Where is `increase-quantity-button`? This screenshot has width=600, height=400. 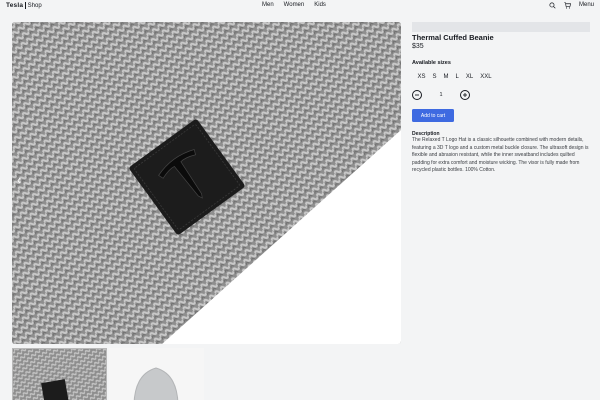 increase-quantity-button is located at coordinates (465, 95).